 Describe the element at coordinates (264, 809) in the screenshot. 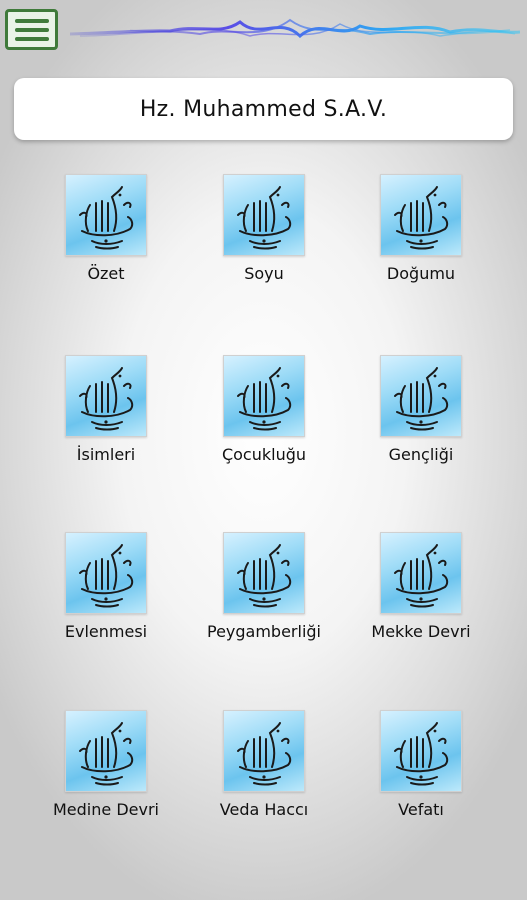

I see `topic-tile-label: Veda Haccı` at that location.